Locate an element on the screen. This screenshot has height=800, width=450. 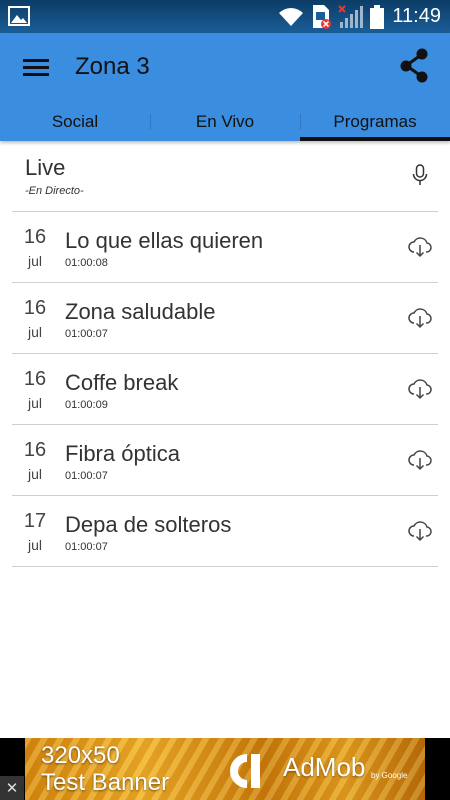
tab-en-vivo: En Vivo is located at coordinates (225, 123).